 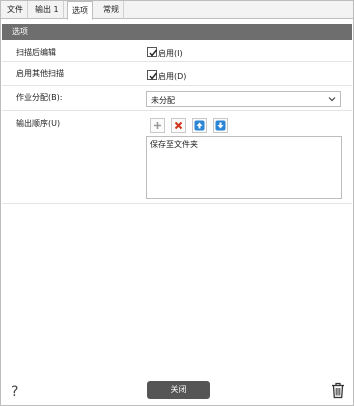 I want to click on enable-other-scan-checkbox, so click(x=152, y=75).